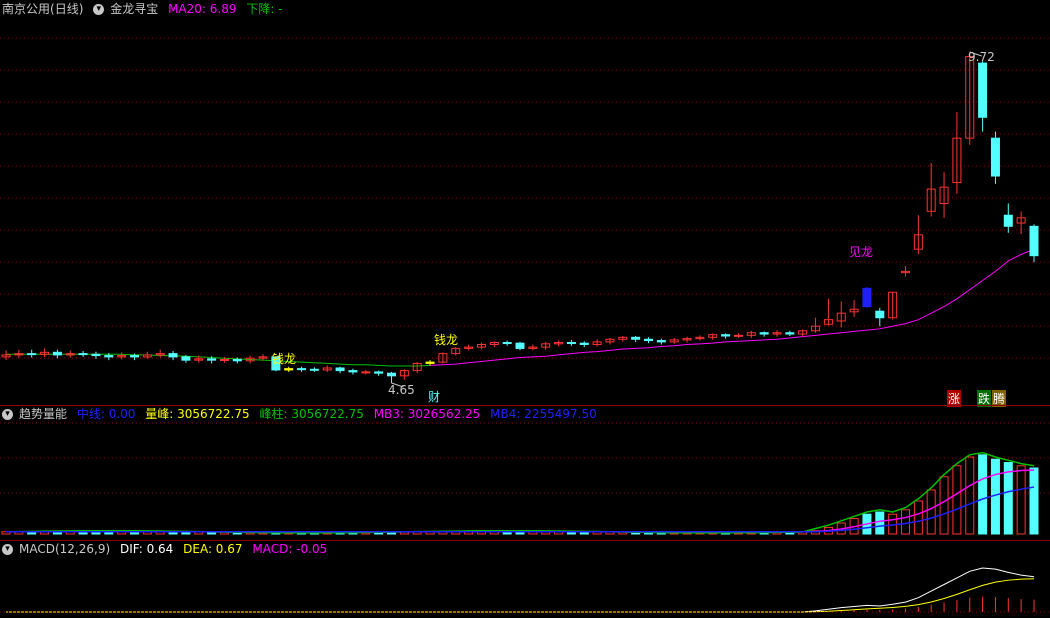 The width and height of the screenshot is (1050, 618). I want to click on zhongxian-value: 中线: 0.00, so click(106, 414).